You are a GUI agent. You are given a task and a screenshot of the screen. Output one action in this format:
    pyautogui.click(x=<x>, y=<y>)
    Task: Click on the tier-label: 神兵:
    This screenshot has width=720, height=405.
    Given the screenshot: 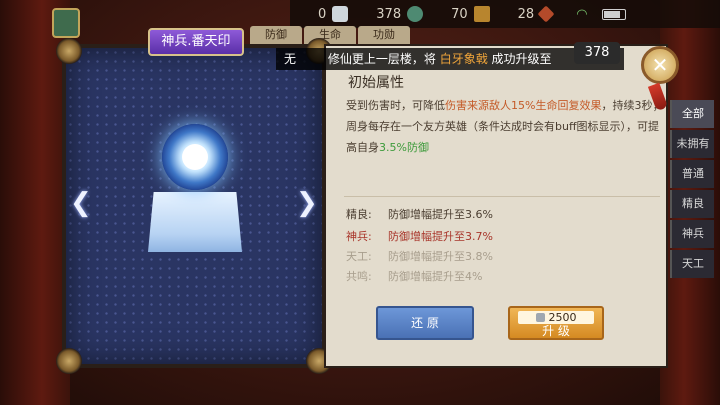 What is the action you would take?
    pyautogui.click(x=359, y=236)
    